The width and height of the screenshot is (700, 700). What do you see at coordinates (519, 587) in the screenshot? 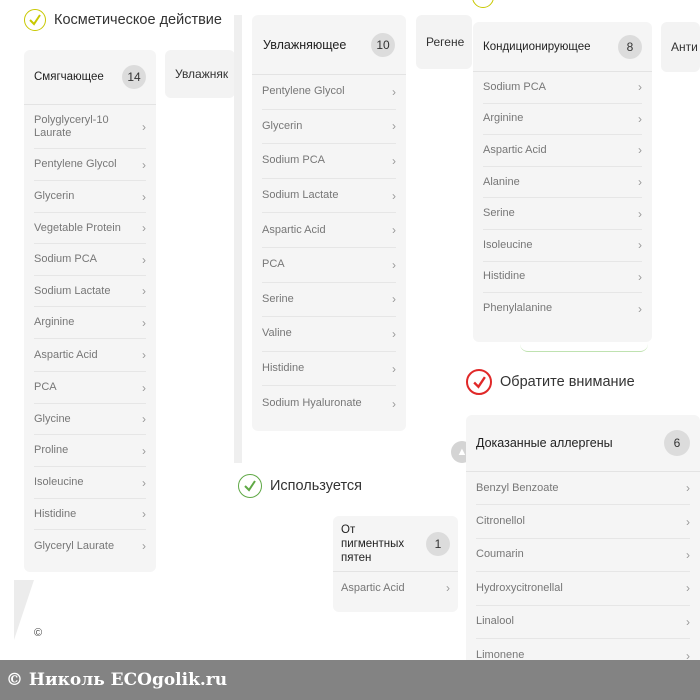
I see `ingredient-label: Hydroxycitronellal` at bounding box center [519, 587].